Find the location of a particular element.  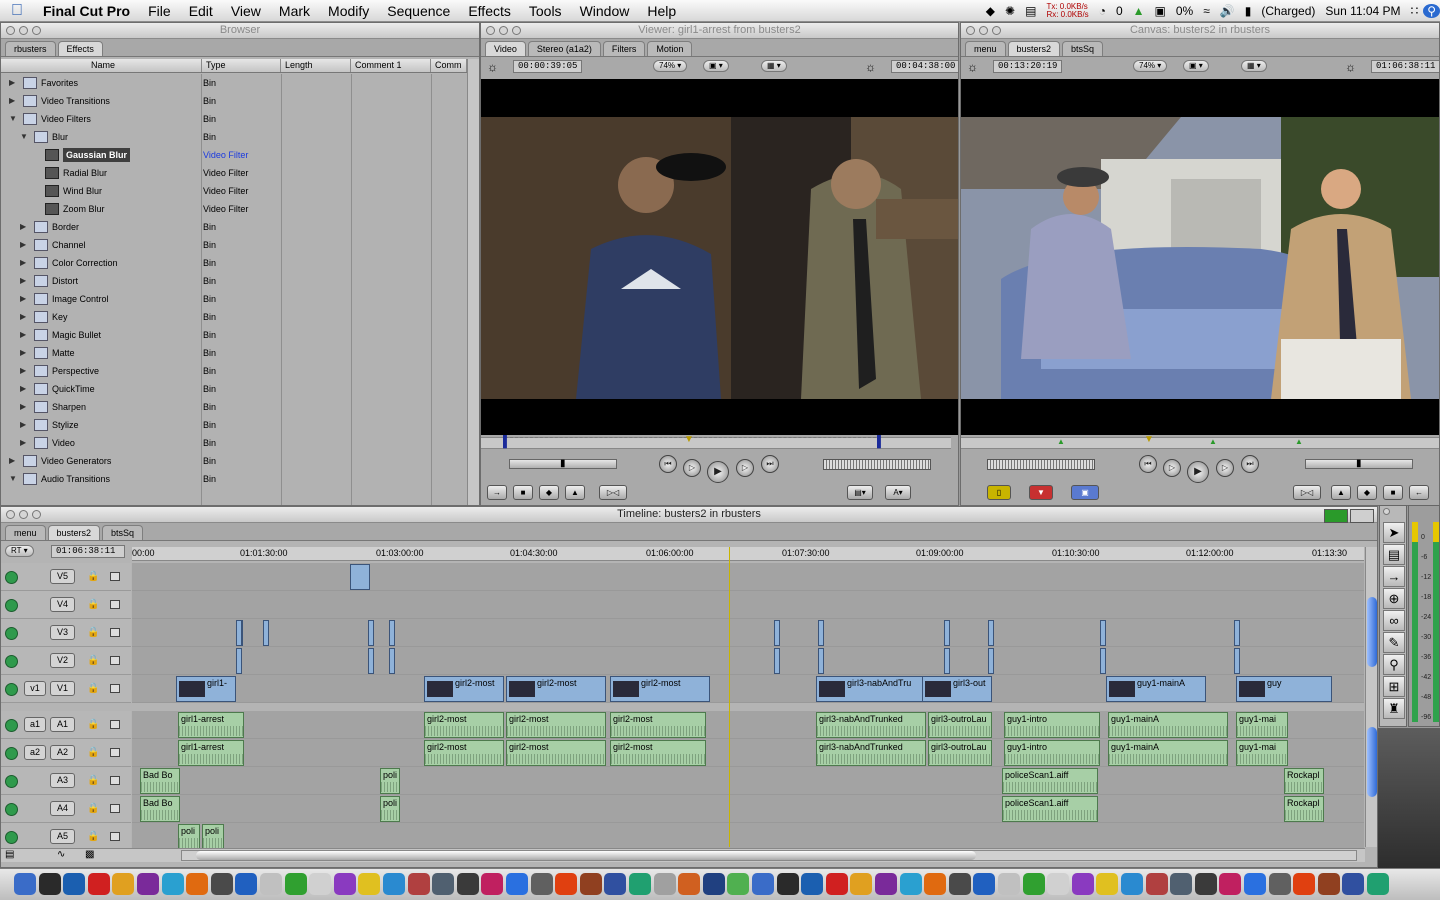

out-point-marker: ▌ is located at coordinates (881, 442).